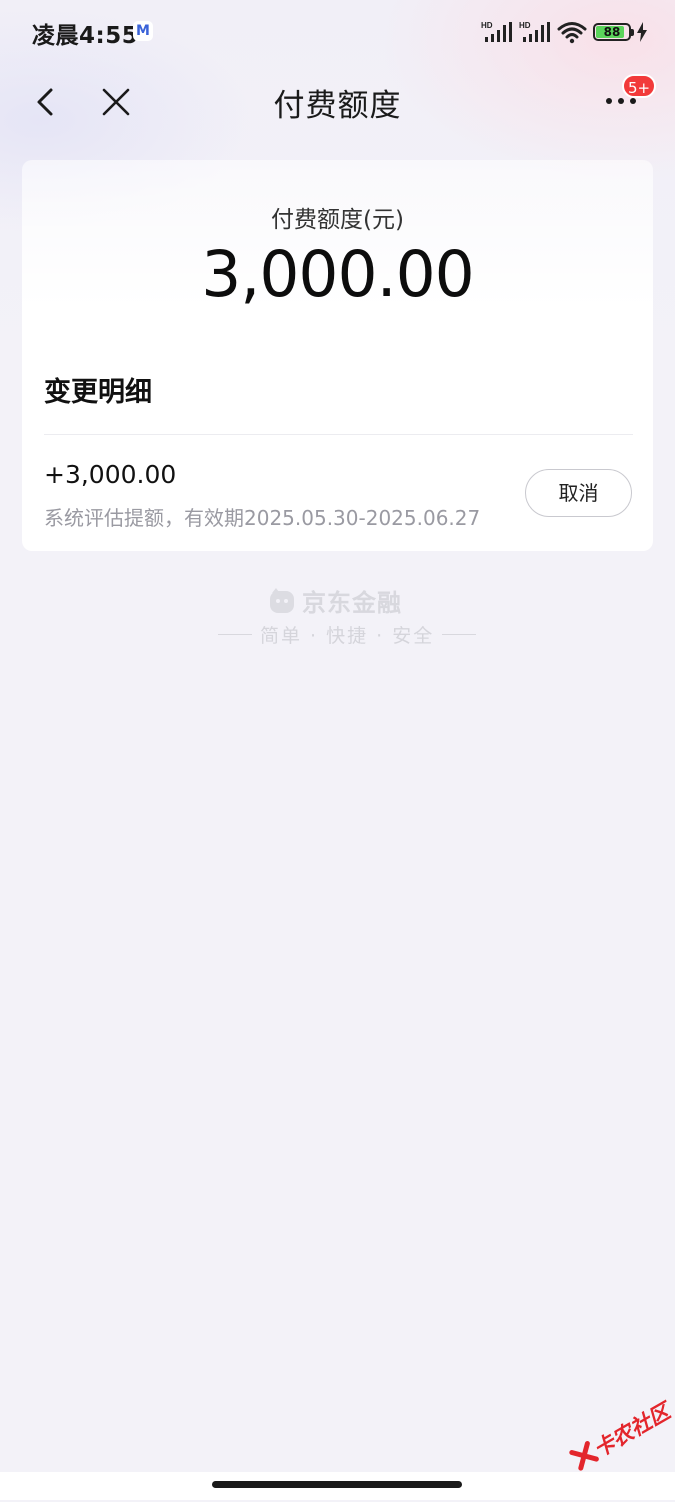 Image resolution: width=675 pixels, height=1502 pixels. I want to click on notification-badge: 5+, so click(639, 86).